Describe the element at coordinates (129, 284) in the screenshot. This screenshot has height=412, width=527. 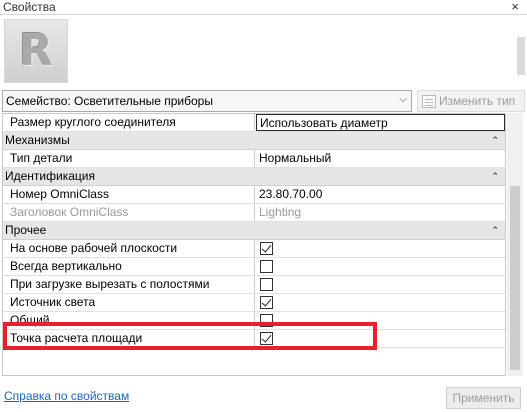
I see `property-name: При загрузке вырезать с полостями` at that location.